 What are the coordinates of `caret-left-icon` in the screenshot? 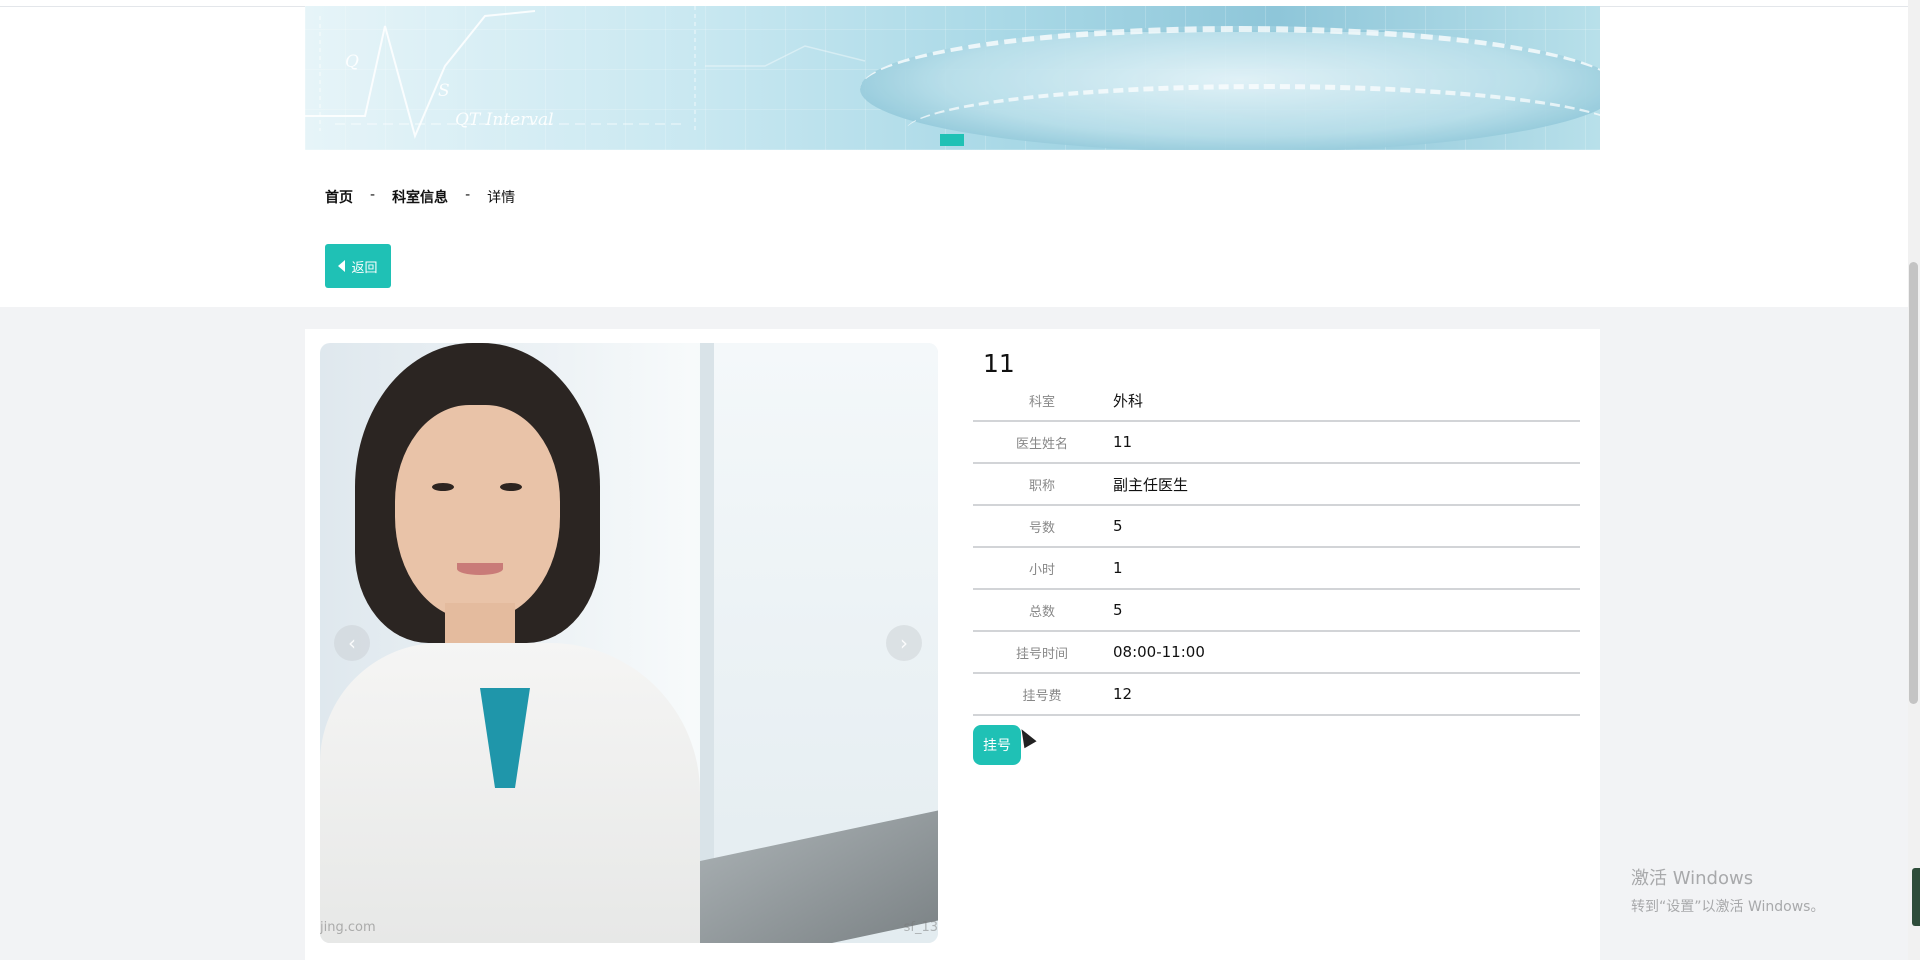 It's located at (342, 266).